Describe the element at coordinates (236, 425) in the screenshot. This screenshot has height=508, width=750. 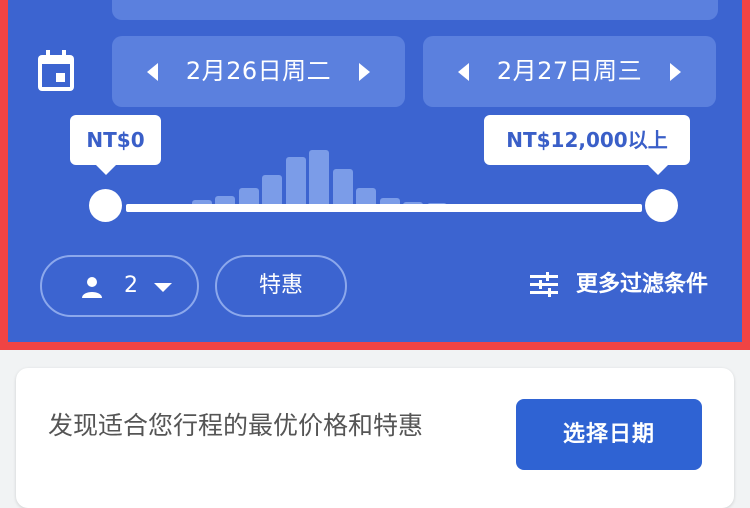
I see `promo-message: 发现适合您行程的最优价格和特惠` at that location.